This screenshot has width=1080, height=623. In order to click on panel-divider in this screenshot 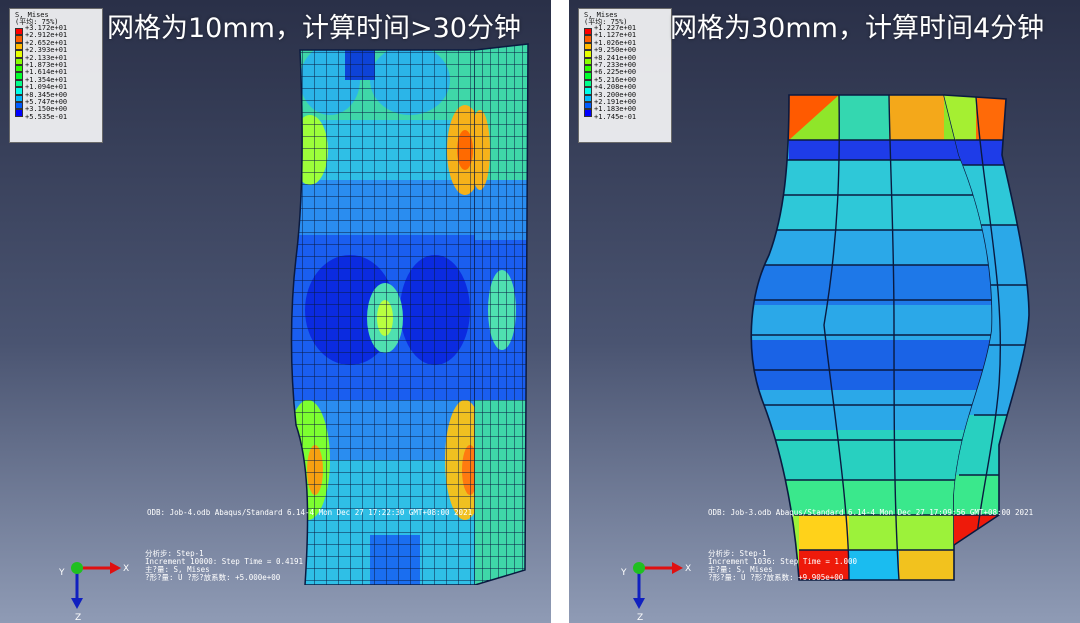, I will do `click(560, 311)`.